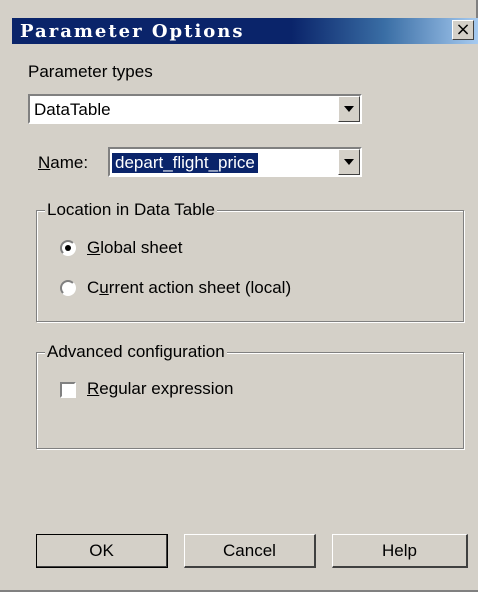 The image size is (478, 592). What do you see at coordinates (400, 551) in the screenshot?
I see `help-button: Help` at bounding box center [400, 551].